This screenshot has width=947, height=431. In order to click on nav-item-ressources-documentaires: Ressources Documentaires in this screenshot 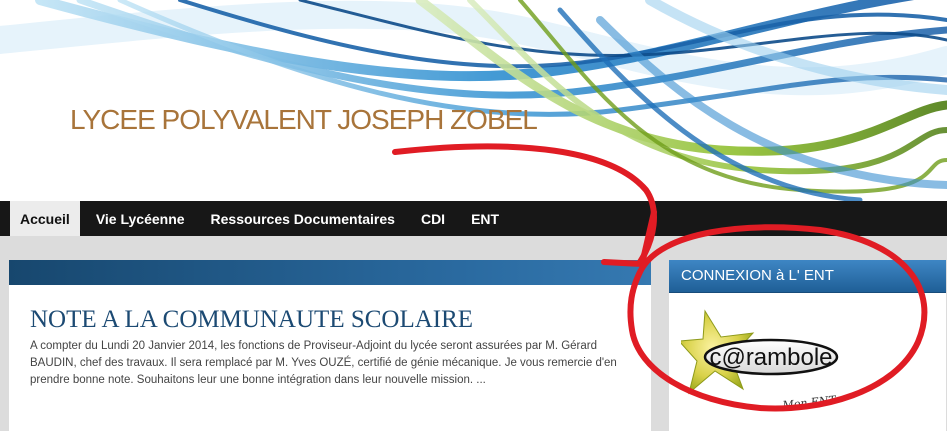, I will do `click(303, 218)`.